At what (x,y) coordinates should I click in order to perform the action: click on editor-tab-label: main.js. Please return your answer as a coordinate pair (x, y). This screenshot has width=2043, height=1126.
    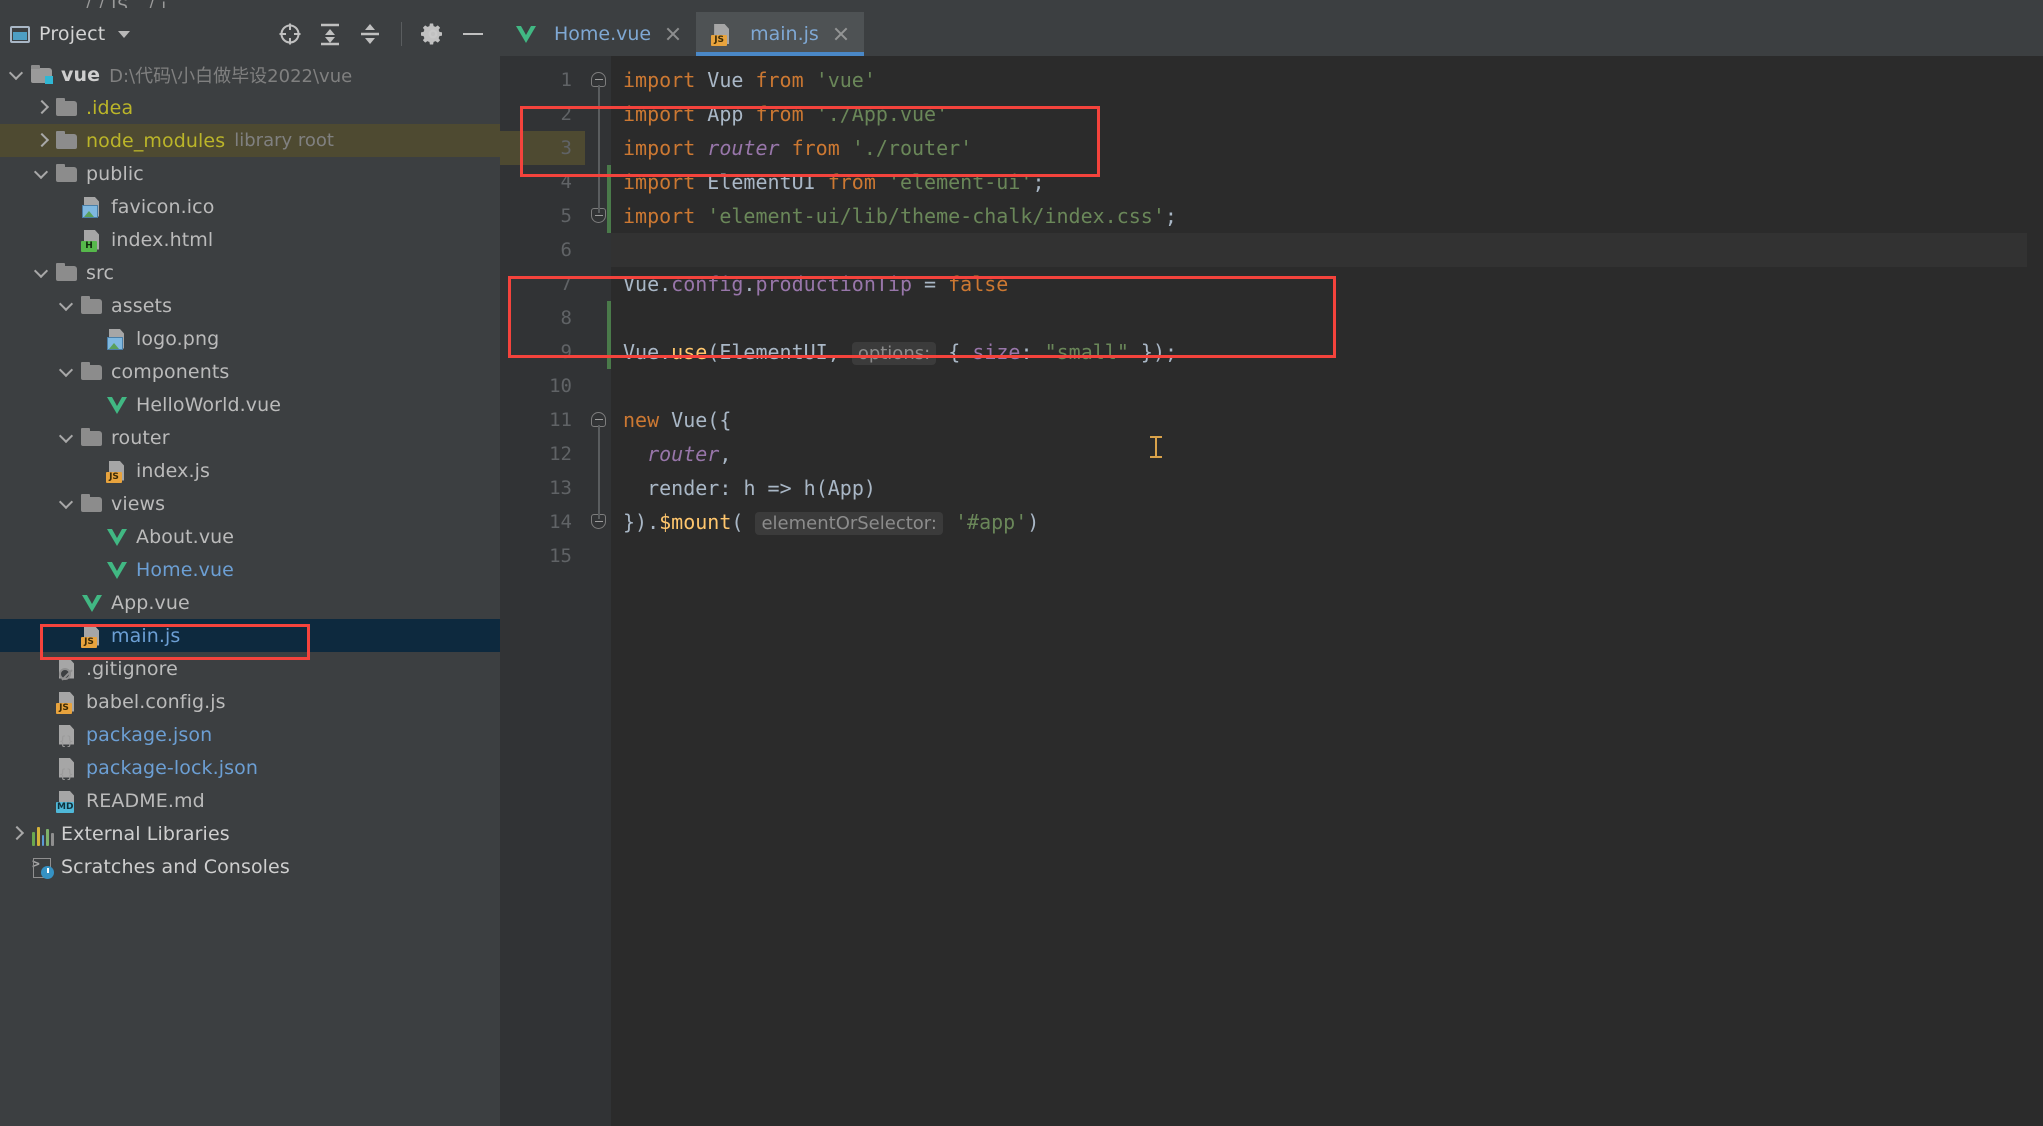
    Looking at the image, I should click on (784, 34).